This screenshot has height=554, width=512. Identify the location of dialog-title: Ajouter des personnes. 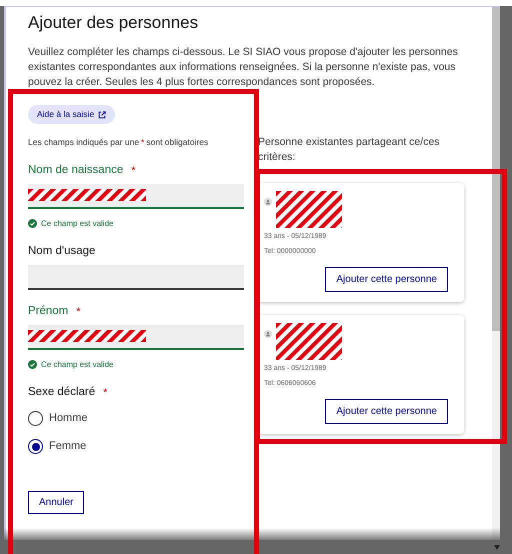
(114, 23).